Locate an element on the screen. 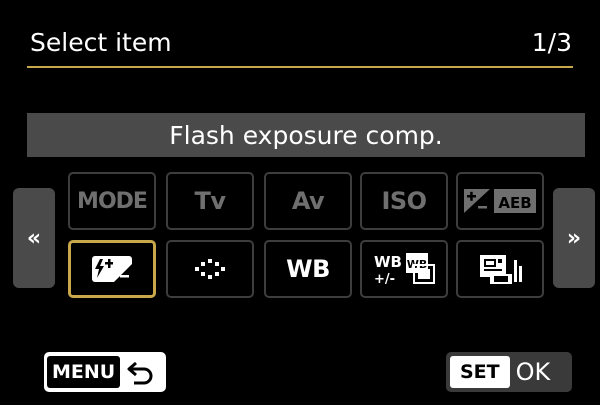 The image size is (600, 405). item-white-balance: WB is located at coordinates (308, 269).